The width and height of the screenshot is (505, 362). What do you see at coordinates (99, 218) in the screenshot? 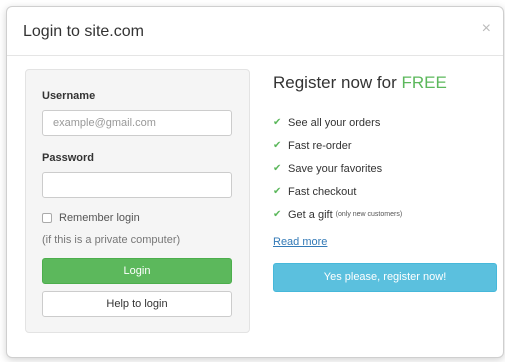
I see `remember-login-label: Remember login` at bounding box center [99, 218].